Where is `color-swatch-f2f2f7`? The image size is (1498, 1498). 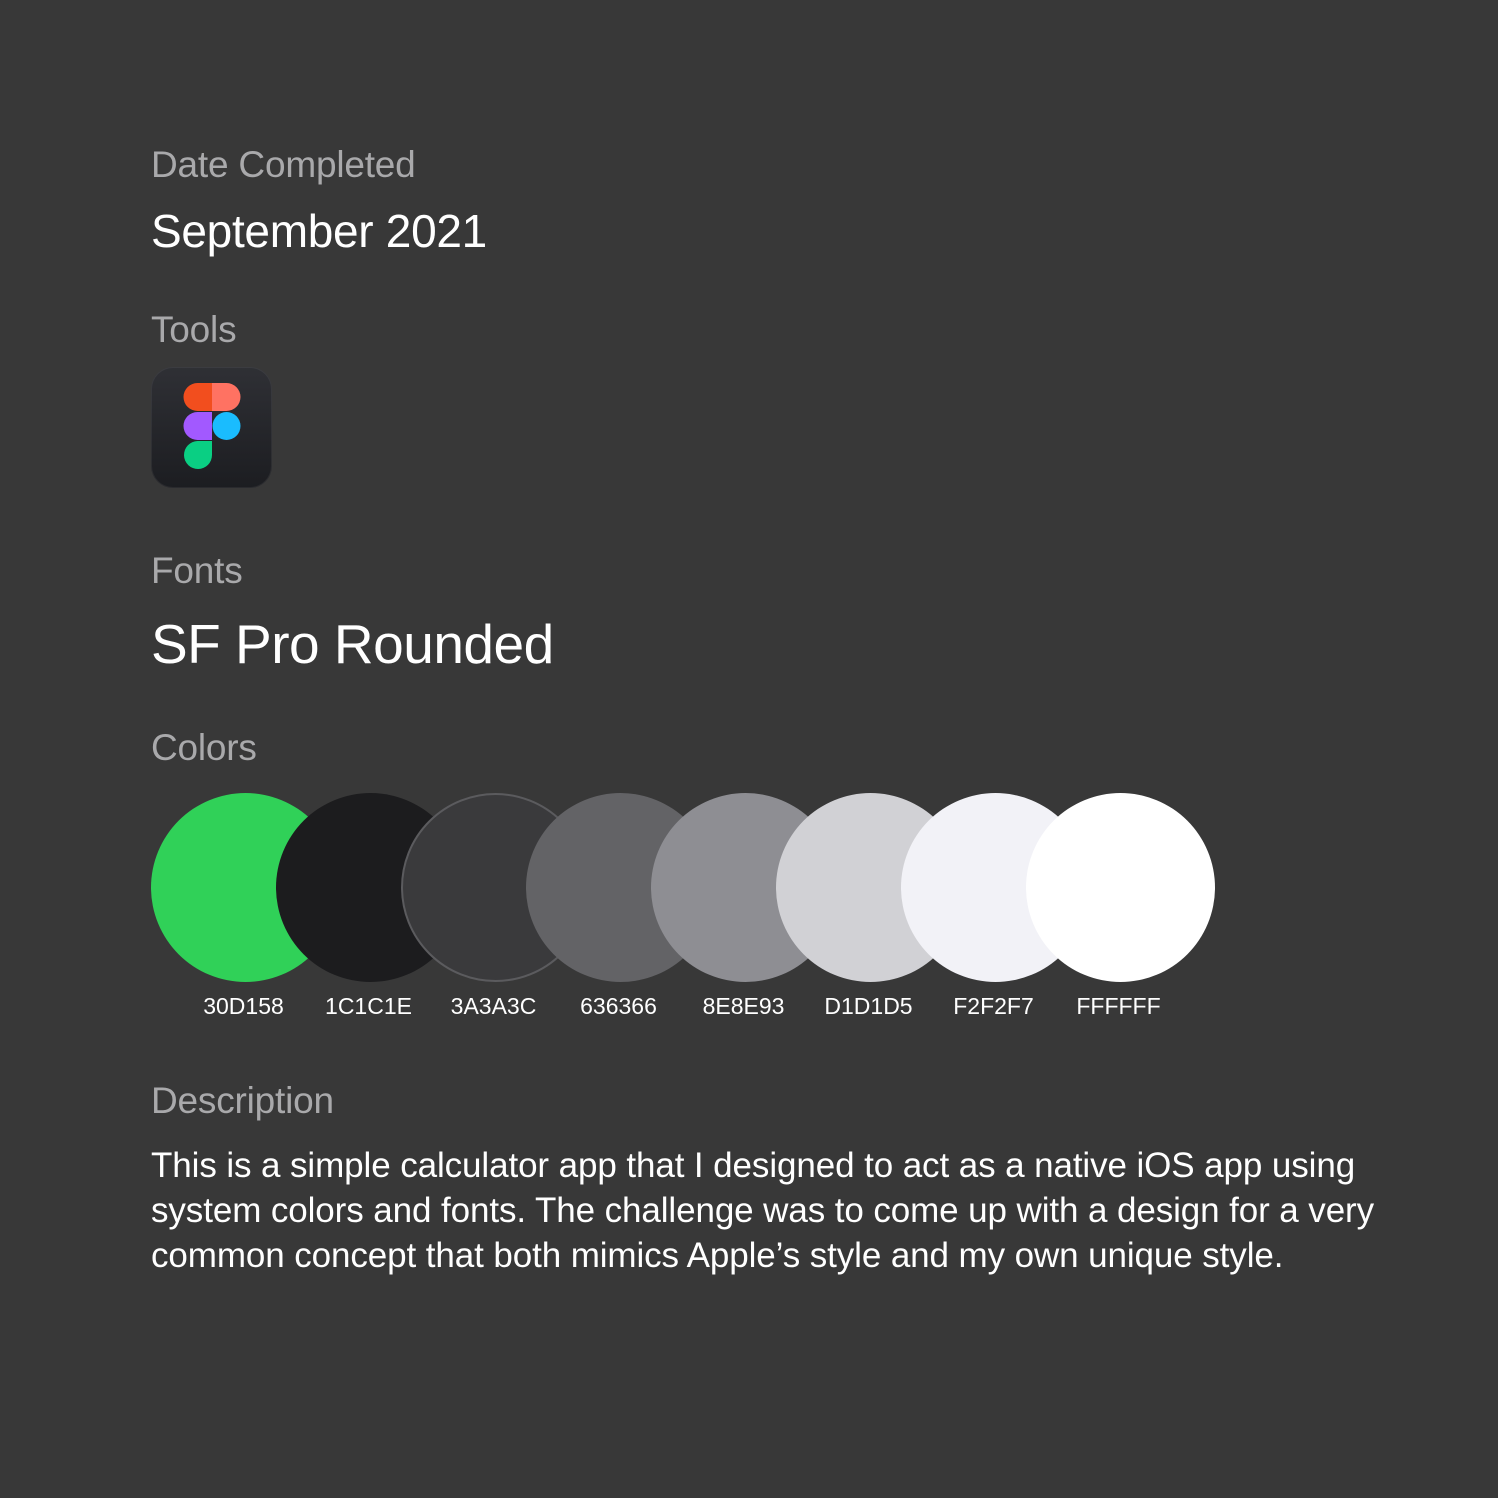 color-swatch-f2f2f7 is located at coordinates (995, 887).